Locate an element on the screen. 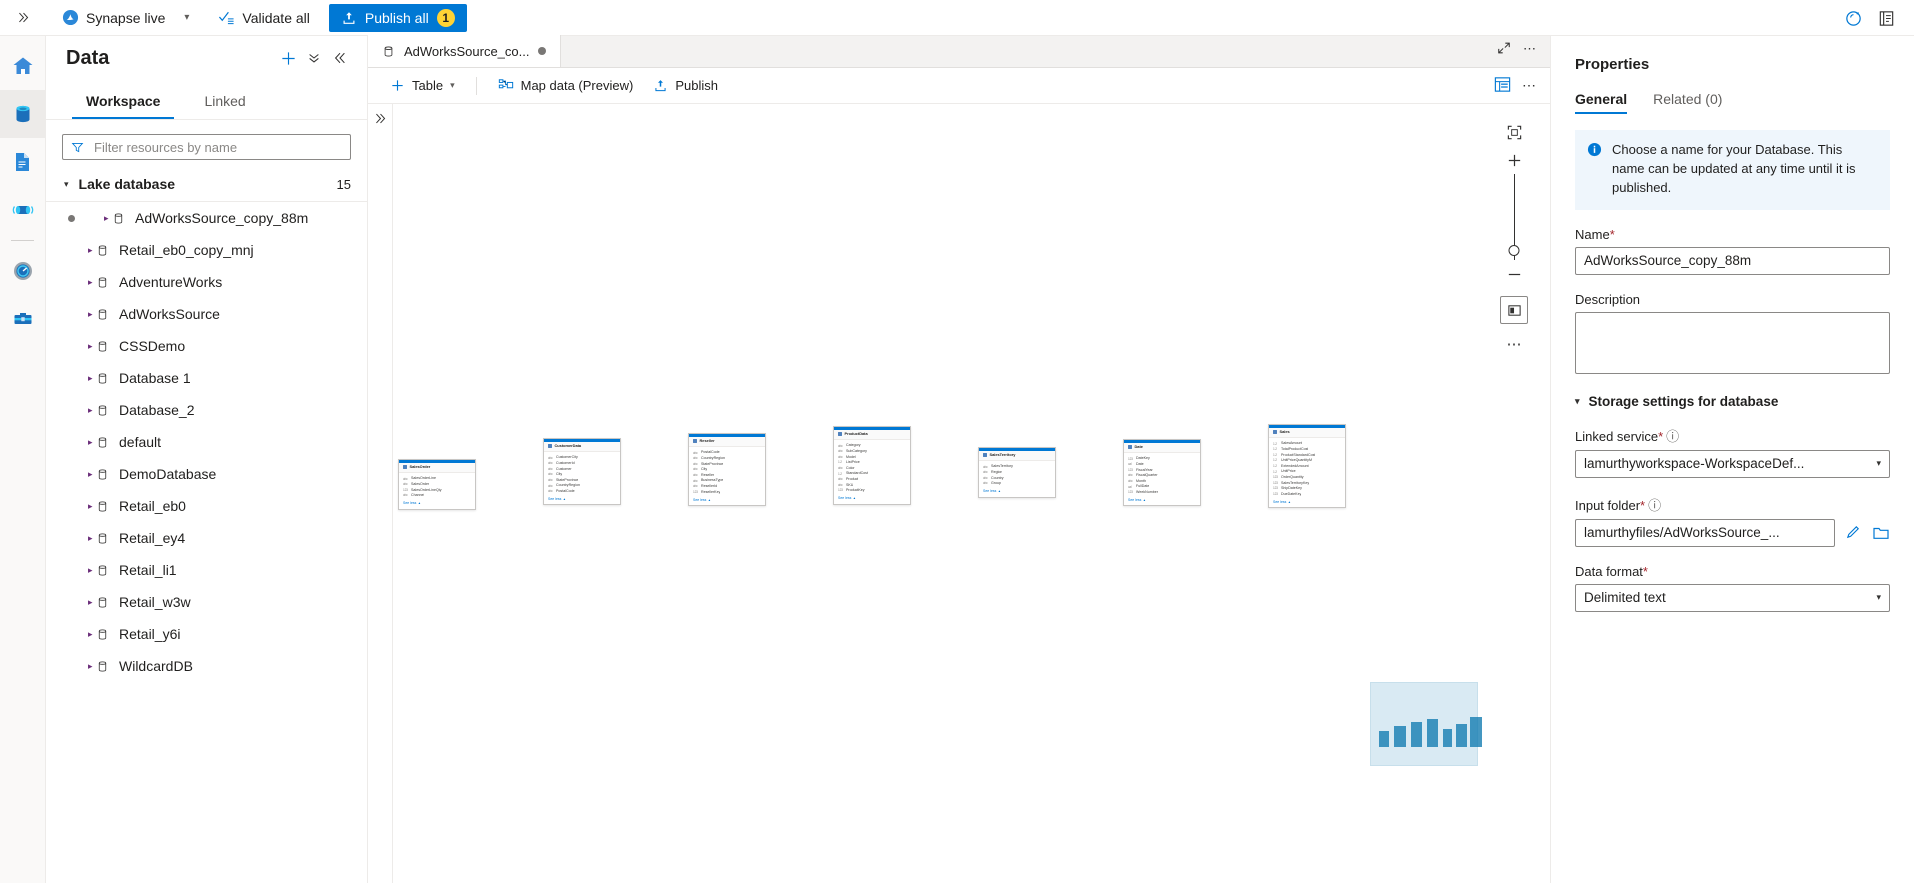  table-field-row: 123 WeekNumber is located at coordinates (1162, 492).